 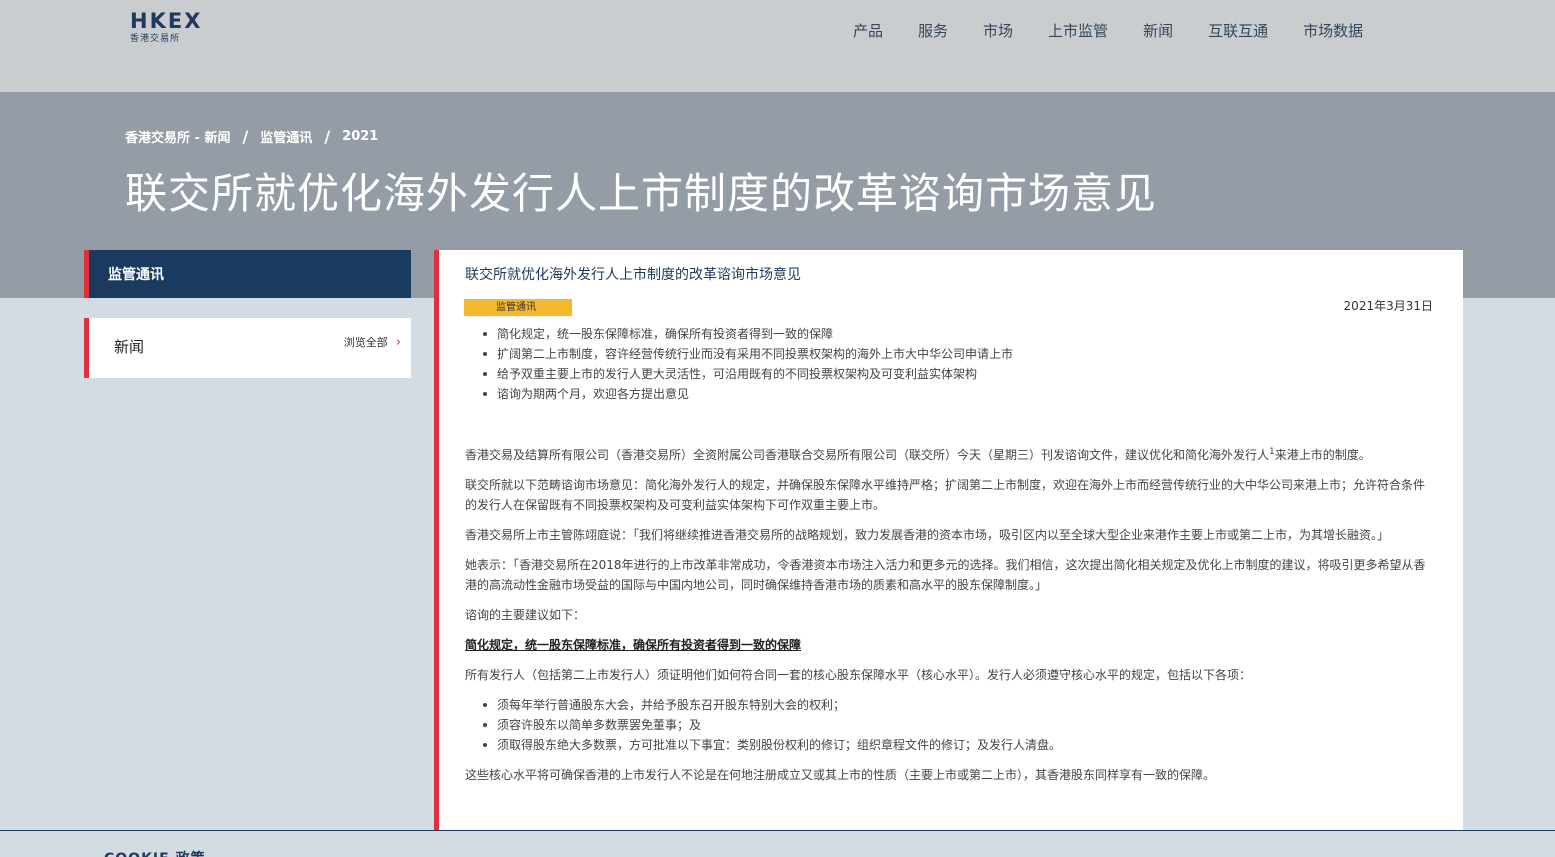 I want to click on hkex-logo: HKEX 香港交易所, so click(x=175, y=30).